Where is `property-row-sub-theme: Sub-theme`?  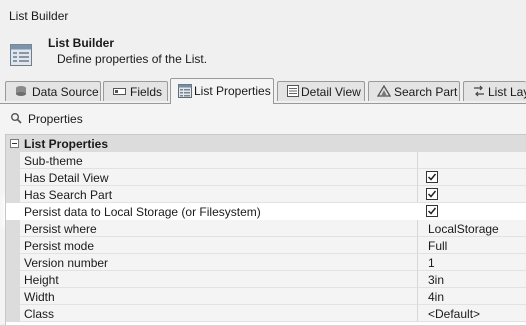
property-row-sub-theme: Sub-theme is located at coordinates (266, 160).